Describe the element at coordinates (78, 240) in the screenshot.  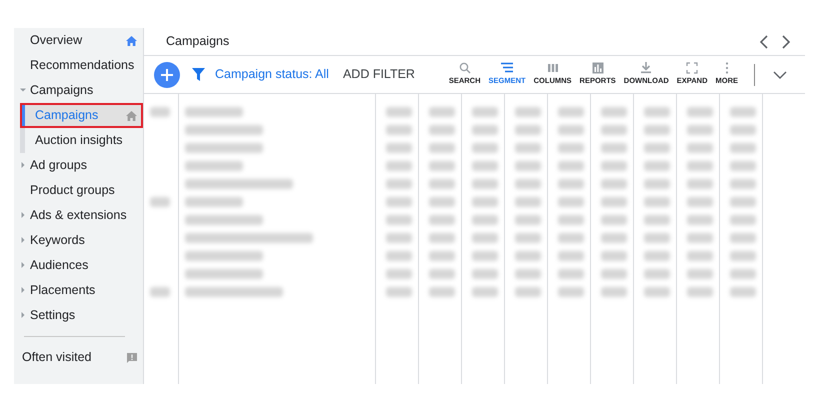
I see `sidebar-item: Keywords` at that location.